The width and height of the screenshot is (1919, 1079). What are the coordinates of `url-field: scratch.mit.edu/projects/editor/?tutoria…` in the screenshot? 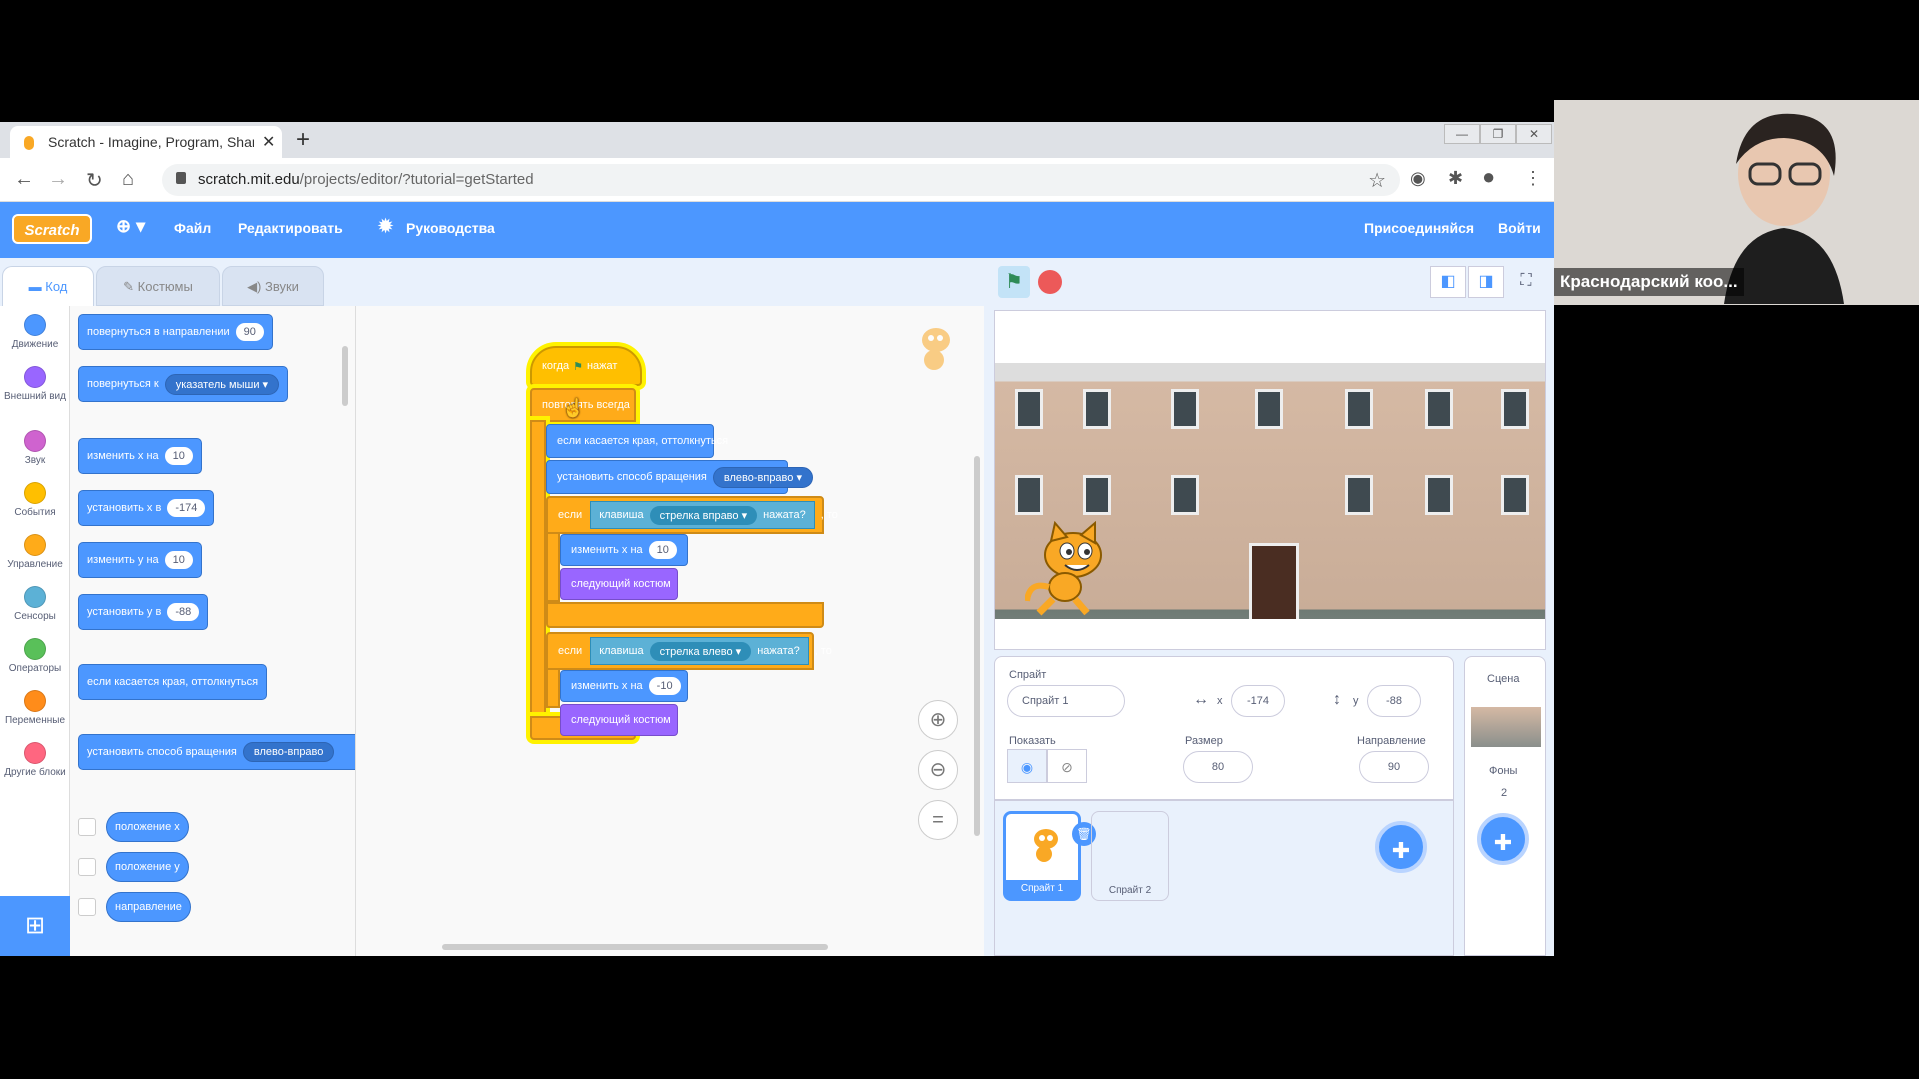 It's located at (781, 180).